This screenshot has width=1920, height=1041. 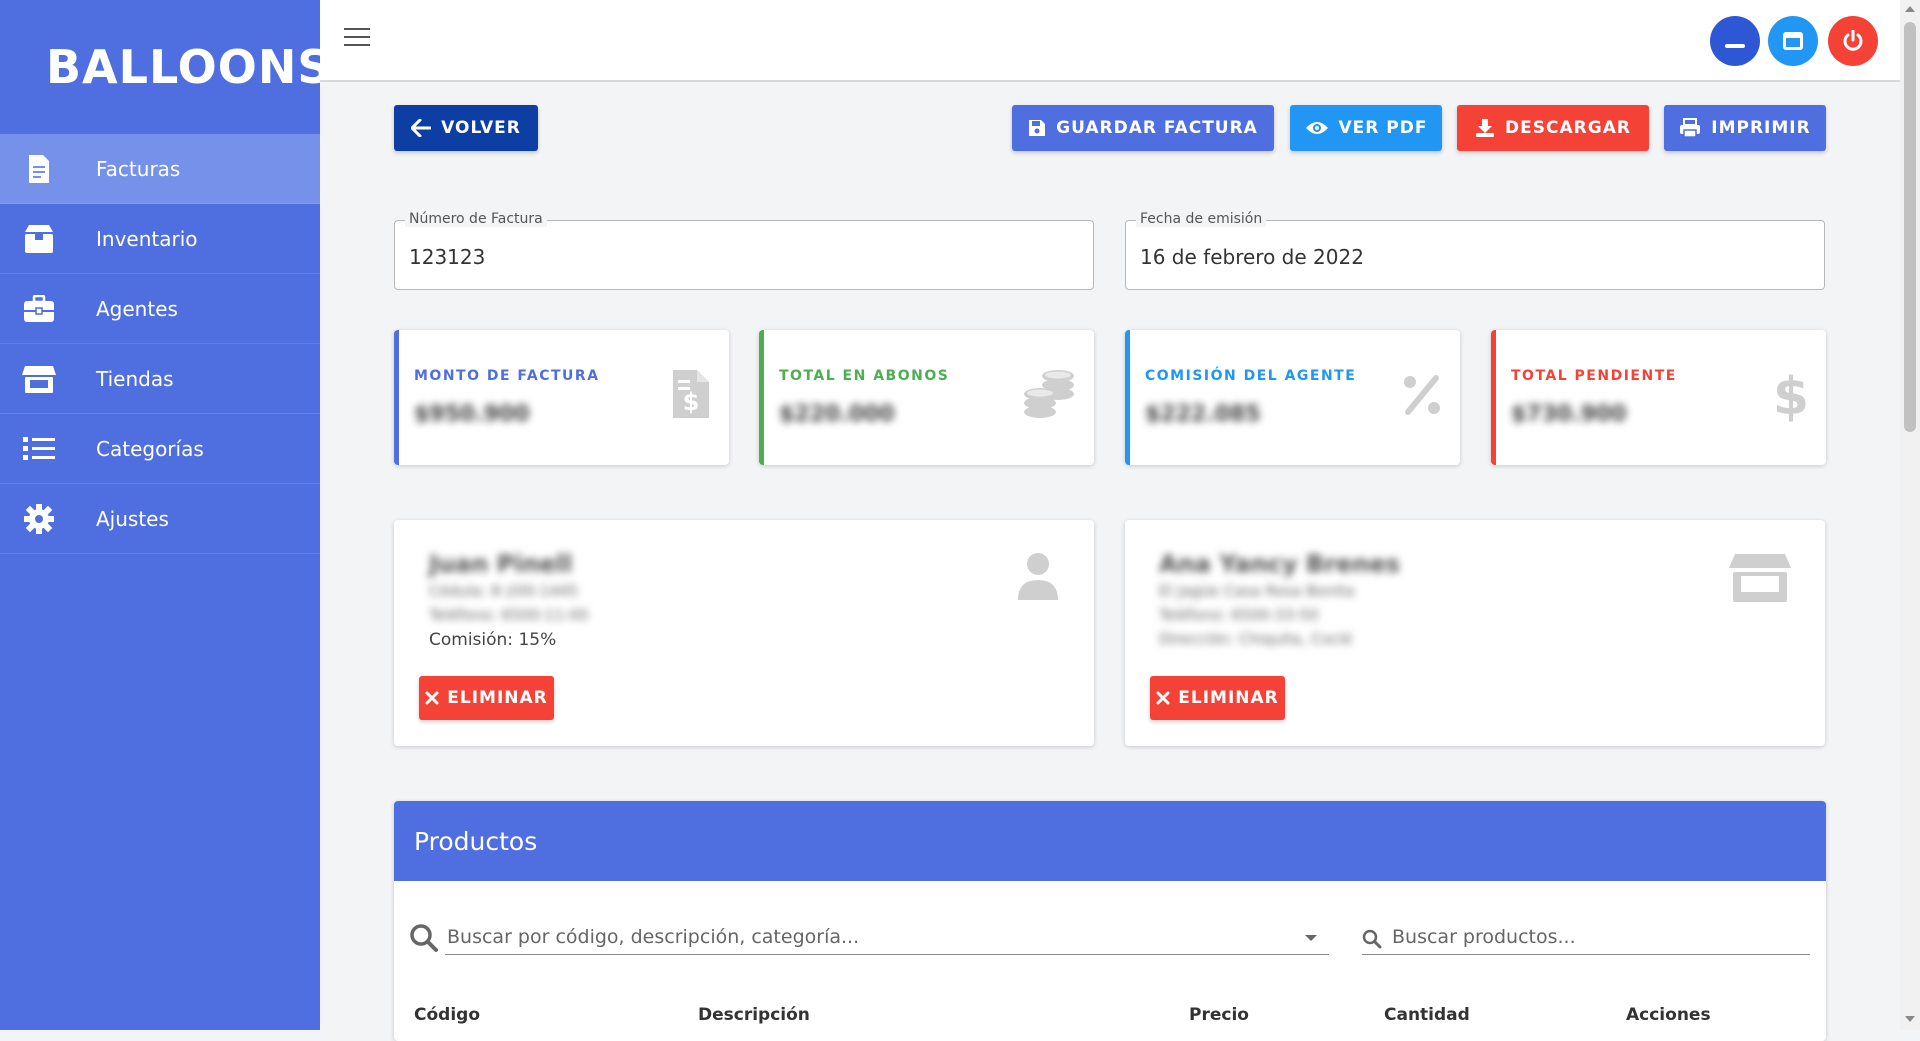 What do you see at coordinates (1910, 9) in the screenshot?
I see `scroll-up-arrow` at bounding box center [1910, 9].